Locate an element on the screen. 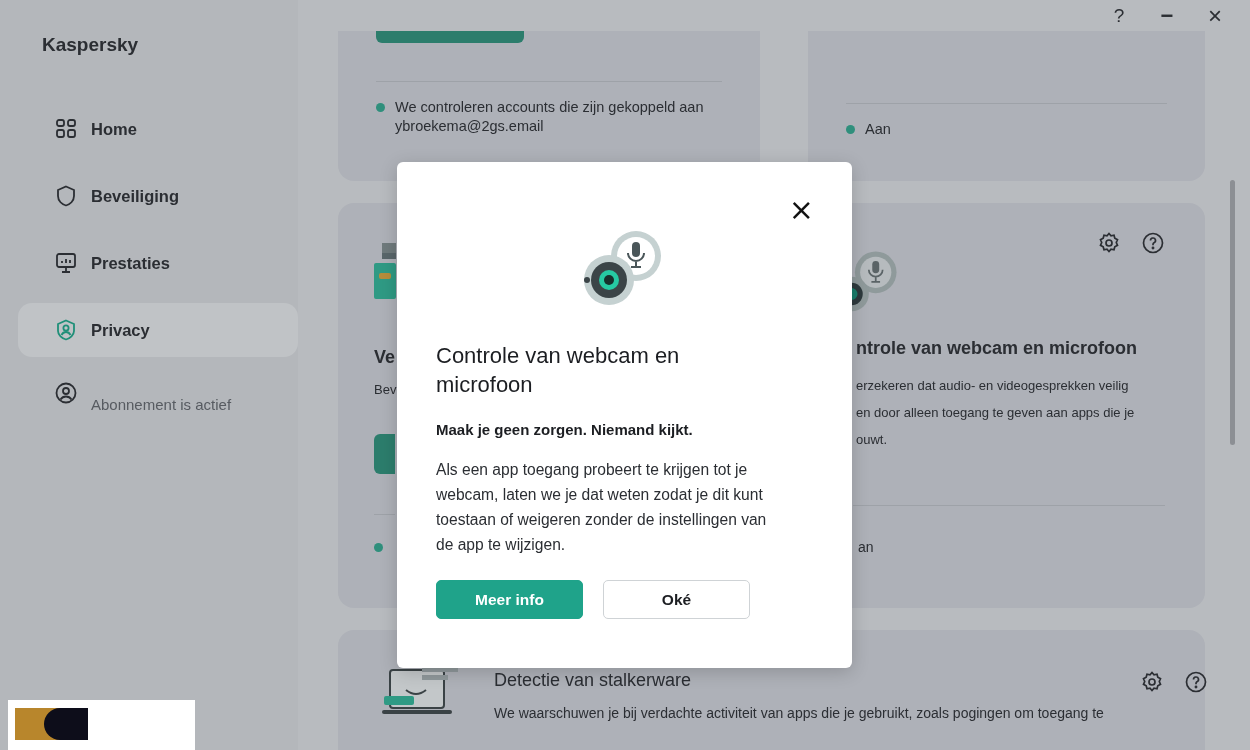  card-title: ntrole van webcam en microfoon is located at coordinates (997, 348).